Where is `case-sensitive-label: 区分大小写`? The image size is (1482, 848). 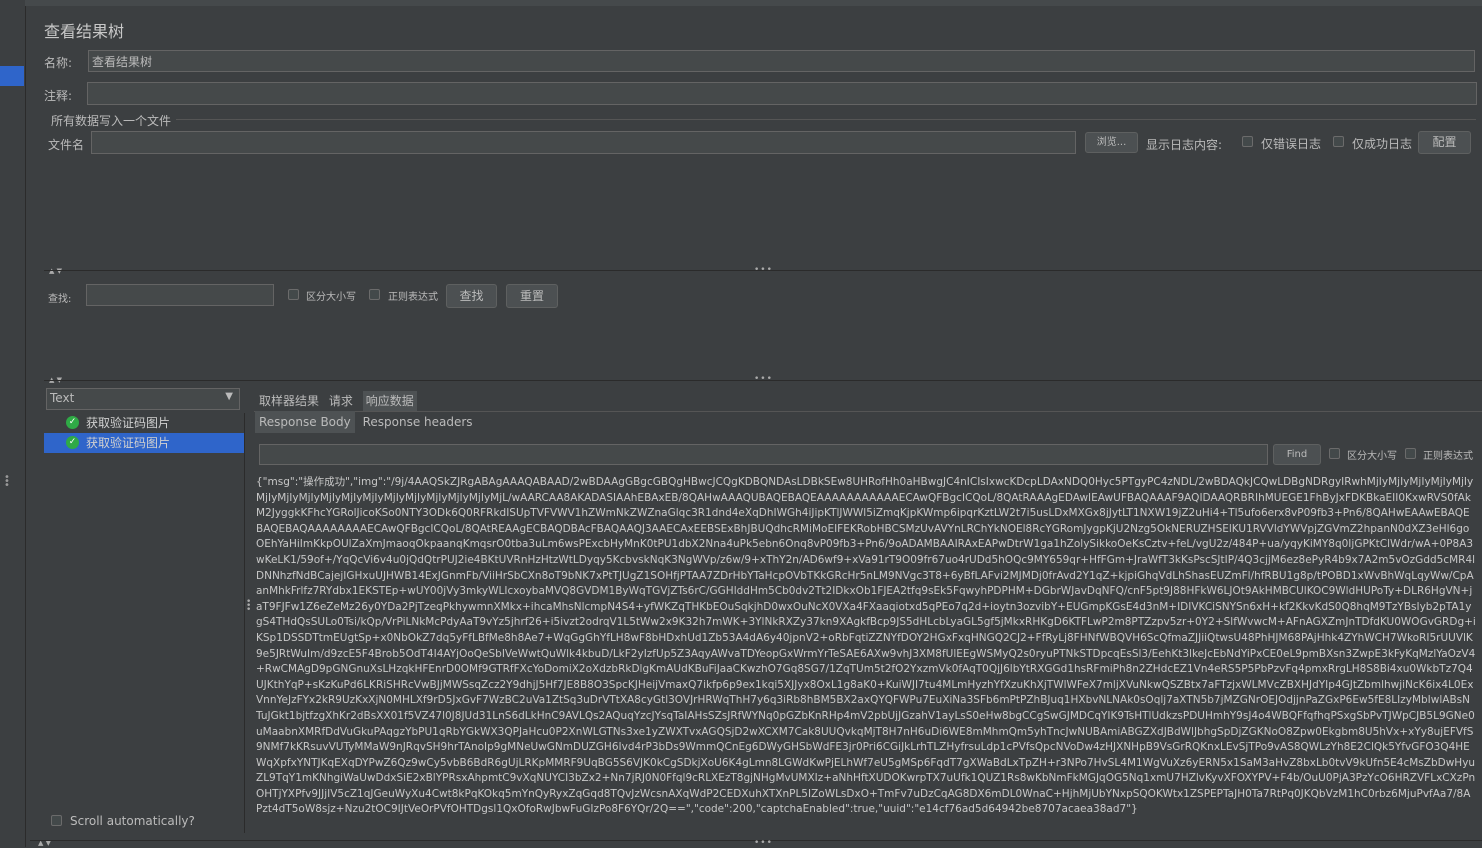
case-sensitive-label: 区分大小写 is located at coordinates (331, 297).